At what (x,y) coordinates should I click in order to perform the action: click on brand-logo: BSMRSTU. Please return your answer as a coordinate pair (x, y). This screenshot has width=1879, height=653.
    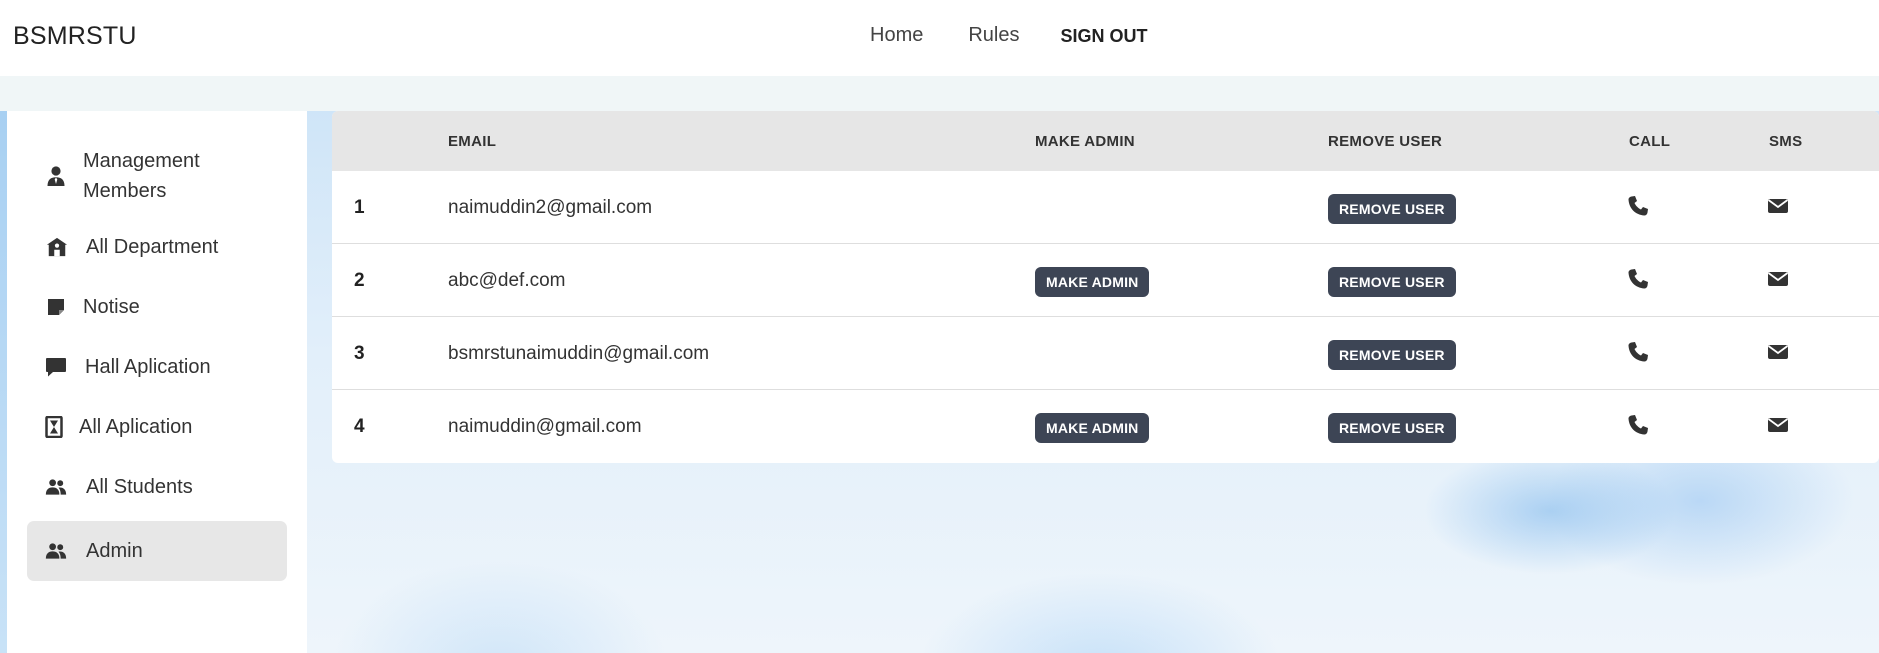
    Looking at the image, I should click on (75, 36).